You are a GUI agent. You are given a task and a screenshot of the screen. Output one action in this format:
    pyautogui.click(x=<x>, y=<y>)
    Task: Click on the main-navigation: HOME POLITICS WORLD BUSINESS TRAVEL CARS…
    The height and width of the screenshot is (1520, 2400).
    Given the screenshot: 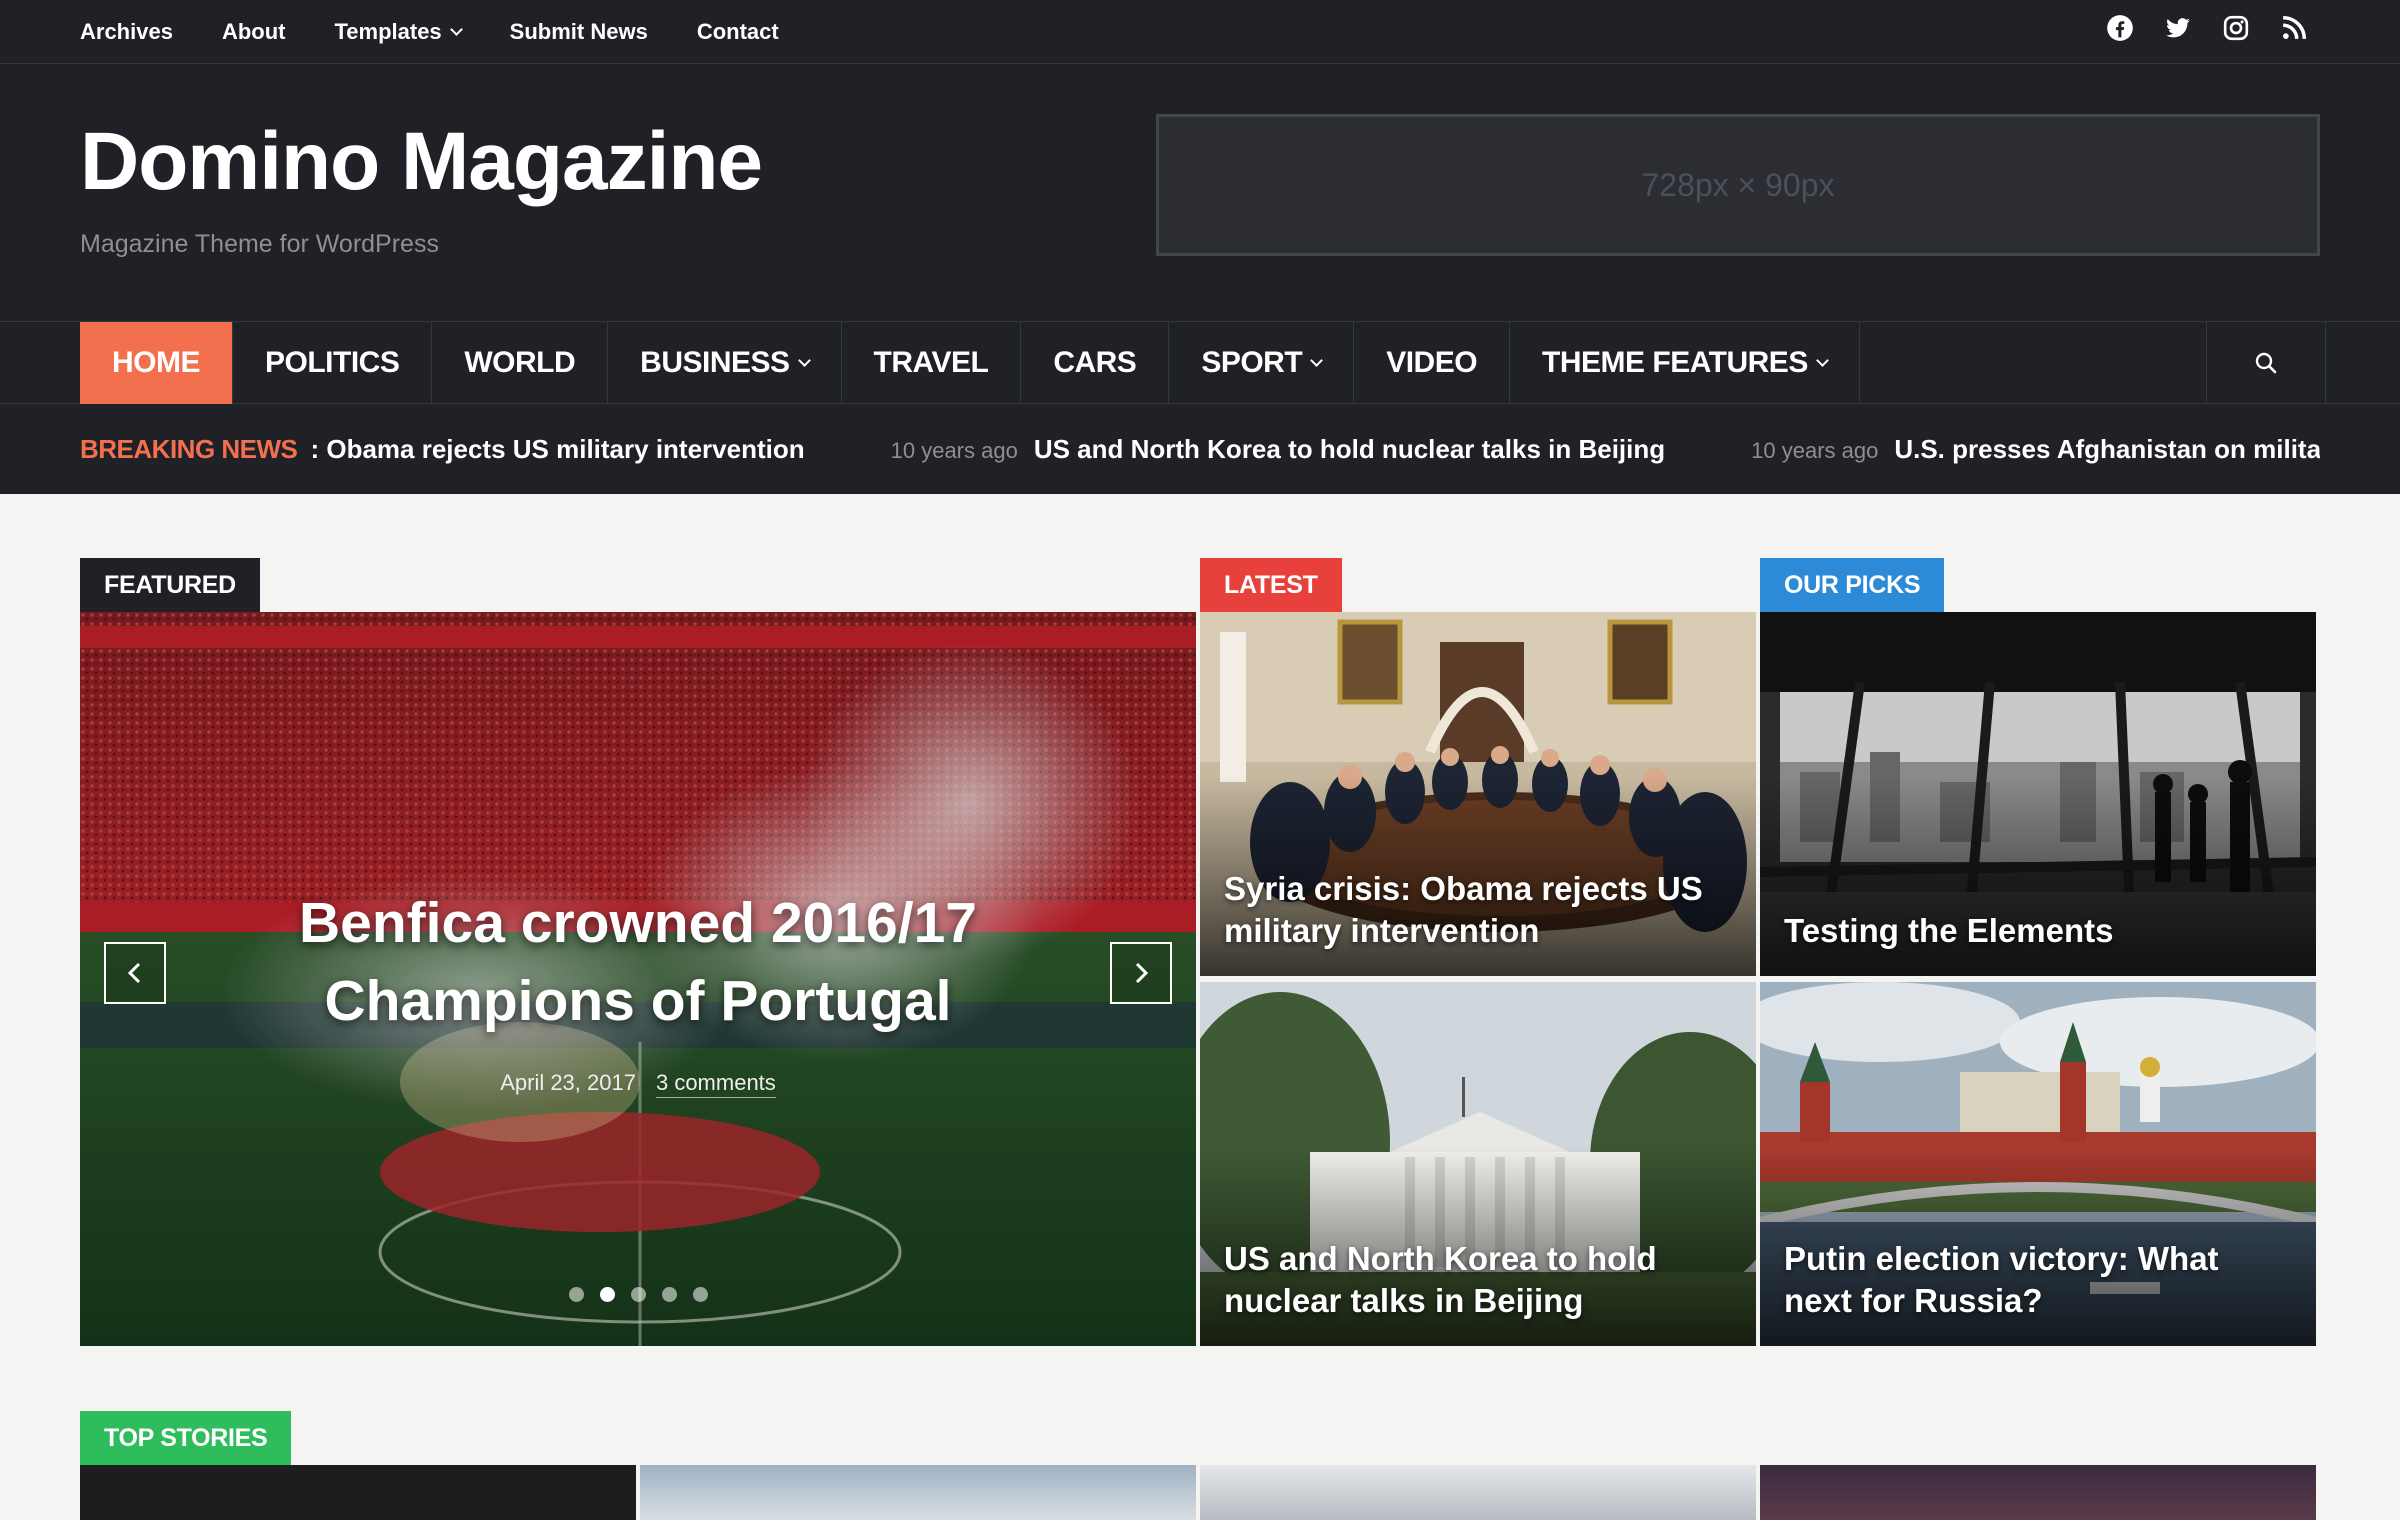 What is the action you would take?
    pyautogui.click(x=1200, y=362)
    